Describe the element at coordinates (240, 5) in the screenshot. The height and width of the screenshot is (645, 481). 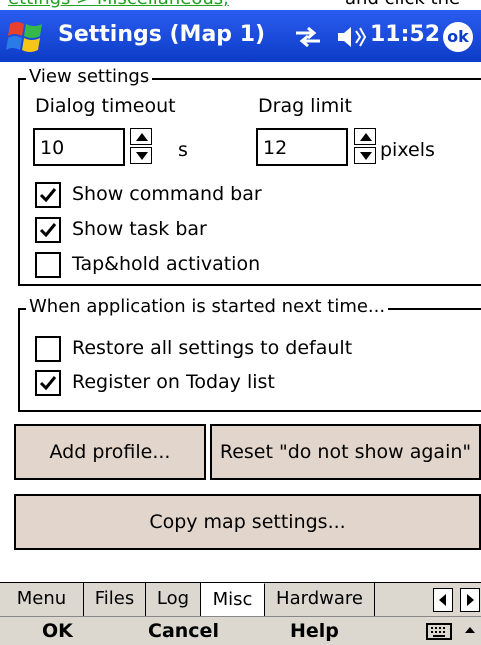
I see `cropped-caption-strip: ettings > Miscellaneous, and click the` at that location.